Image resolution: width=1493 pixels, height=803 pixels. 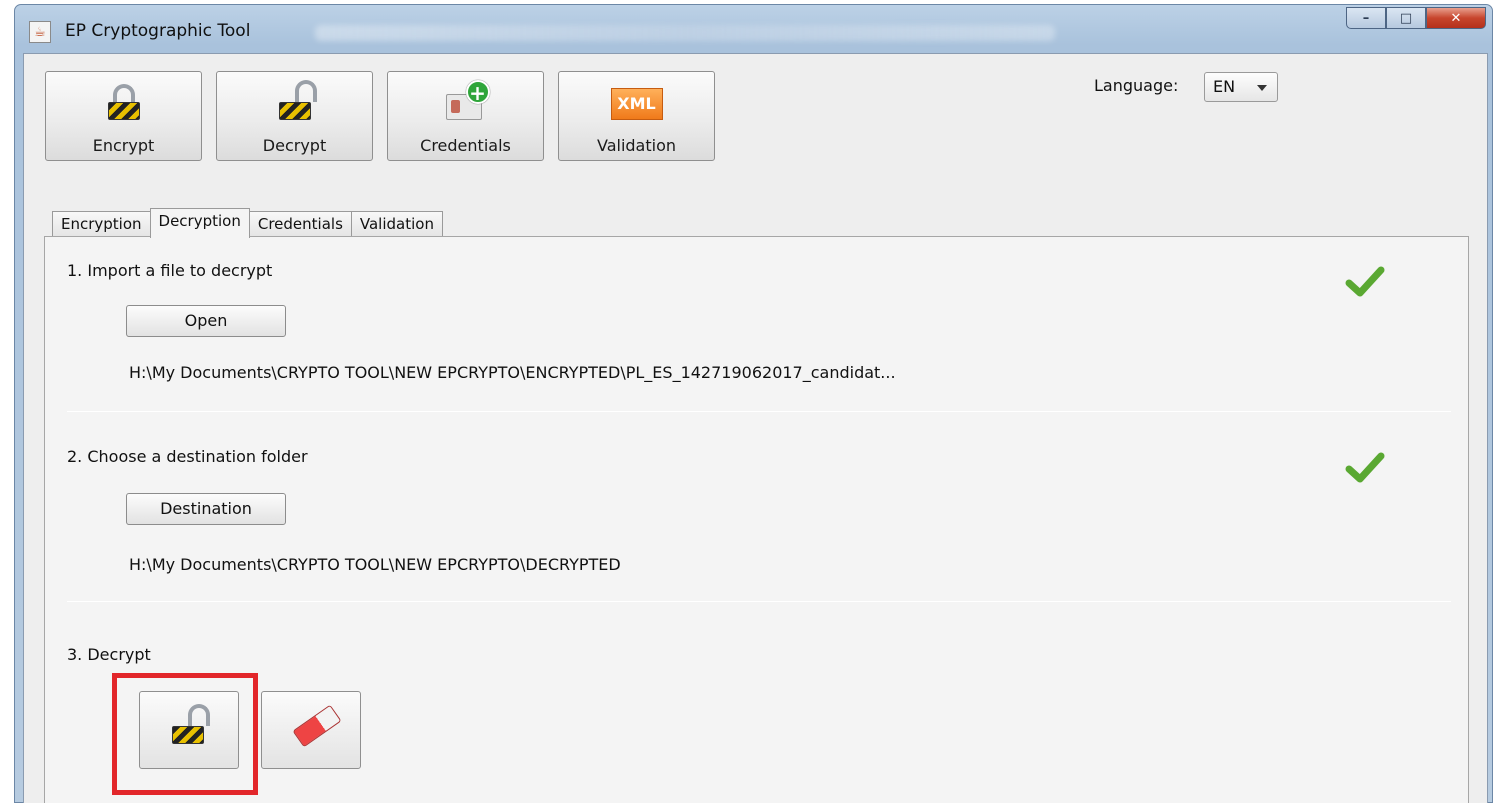 I want to click on window-title: EP Cryptographic Tool, so click(x=158, y=31).